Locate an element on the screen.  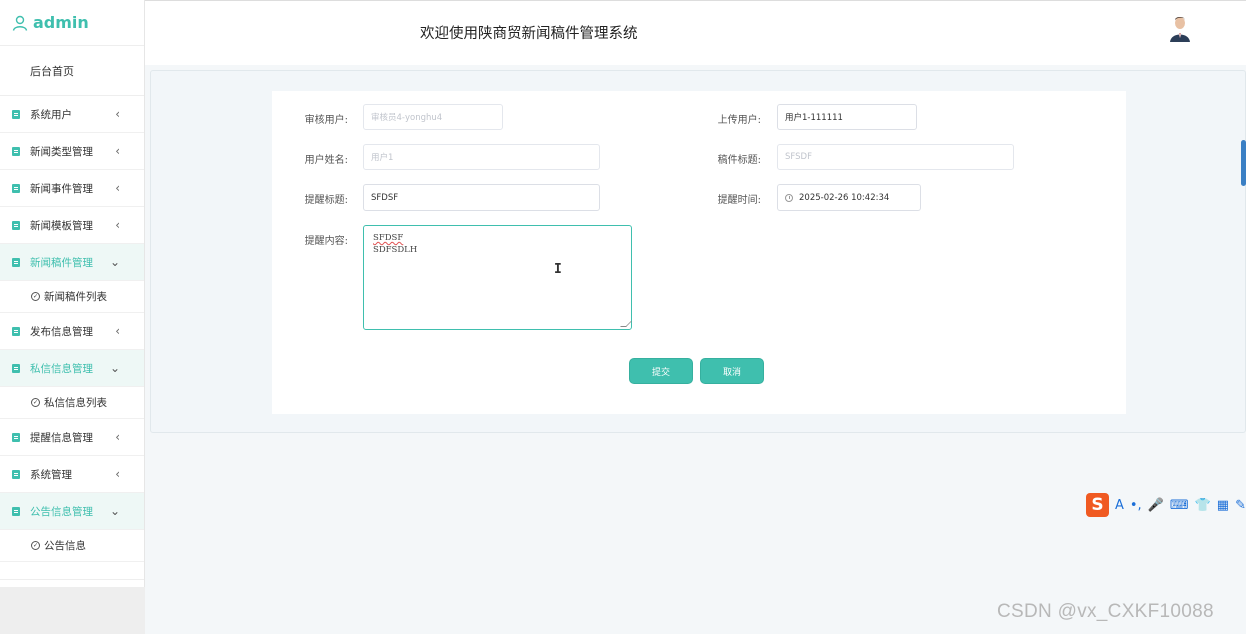
sidebar-subitem-label: 新闻稿件列表 is located at coordinates (75, 297).